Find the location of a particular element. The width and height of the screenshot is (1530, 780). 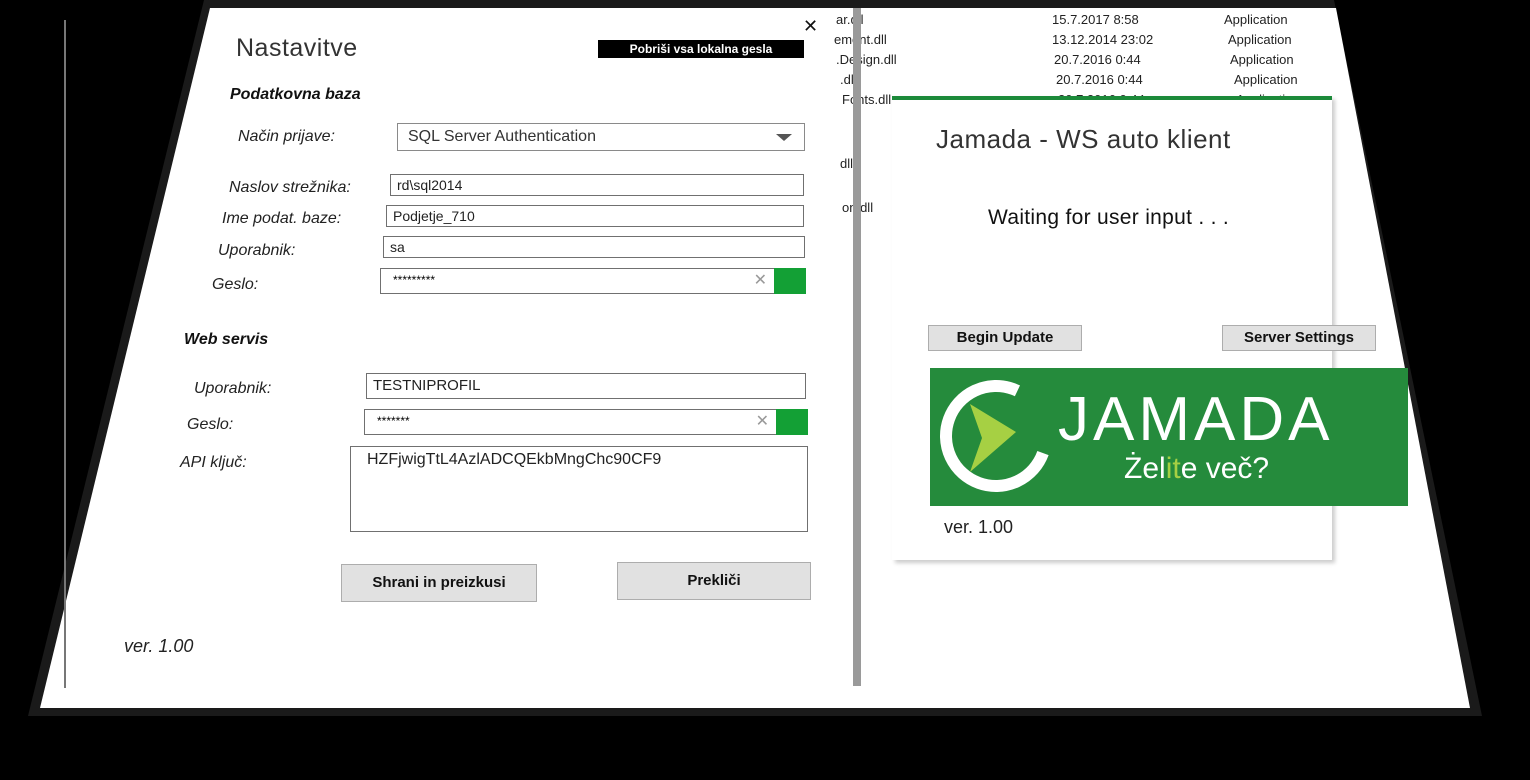

client-title: Jamada - WS auto klient is located at coordinates (1083, 139).